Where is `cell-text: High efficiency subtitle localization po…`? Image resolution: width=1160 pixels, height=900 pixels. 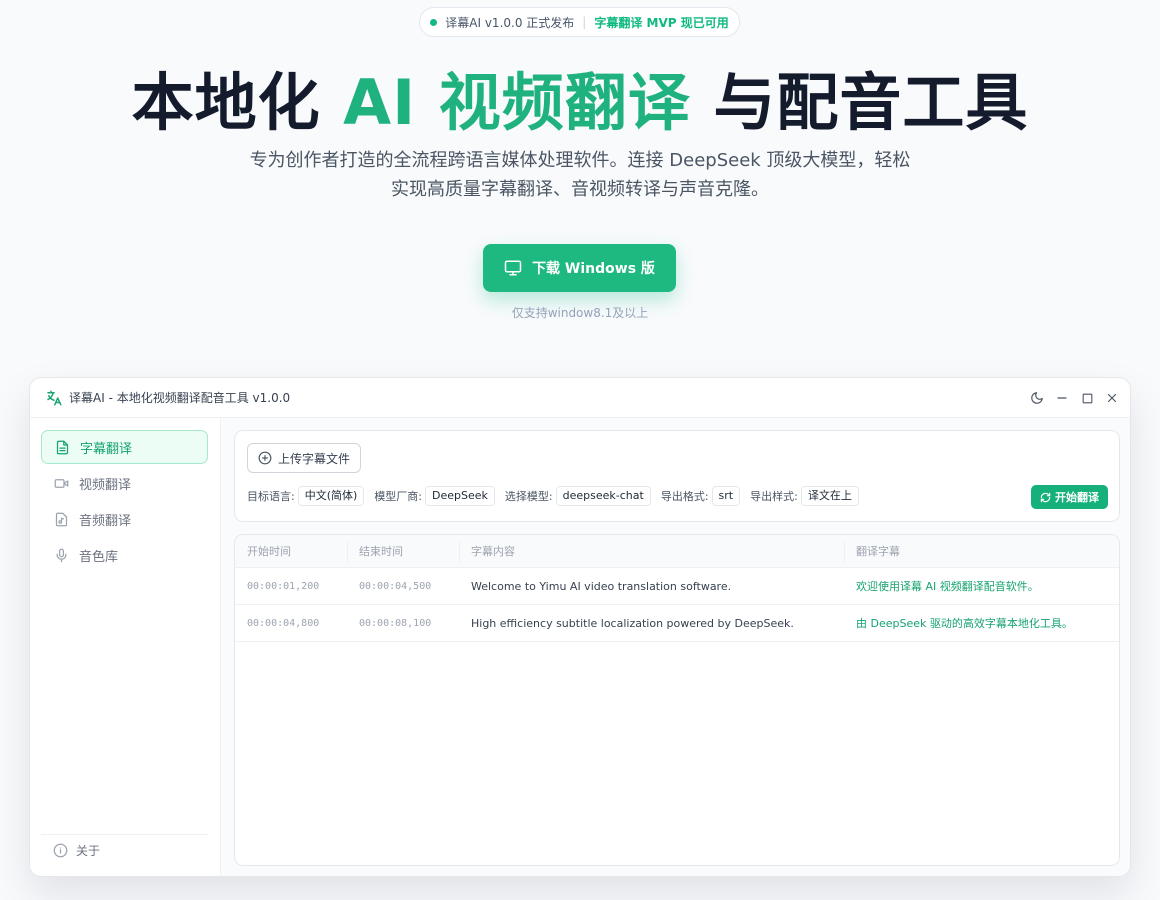 cell-text: High efficiency subtitle localization po… is located at coordinates (632, 623).